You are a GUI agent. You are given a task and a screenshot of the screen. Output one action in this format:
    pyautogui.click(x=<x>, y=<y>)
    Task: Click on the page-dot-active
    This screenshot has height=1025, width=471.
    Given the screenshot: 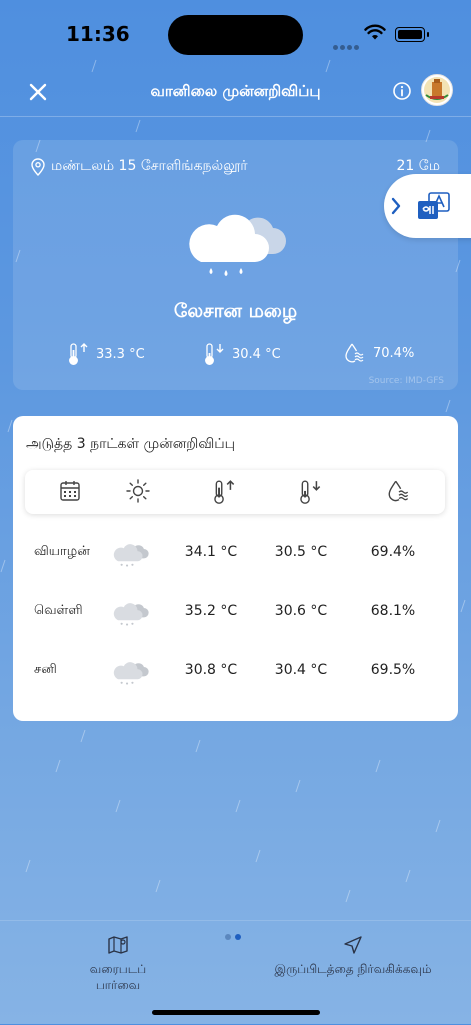 What is the action you would take?
    pyautogui.click(x=238, y=937)
    